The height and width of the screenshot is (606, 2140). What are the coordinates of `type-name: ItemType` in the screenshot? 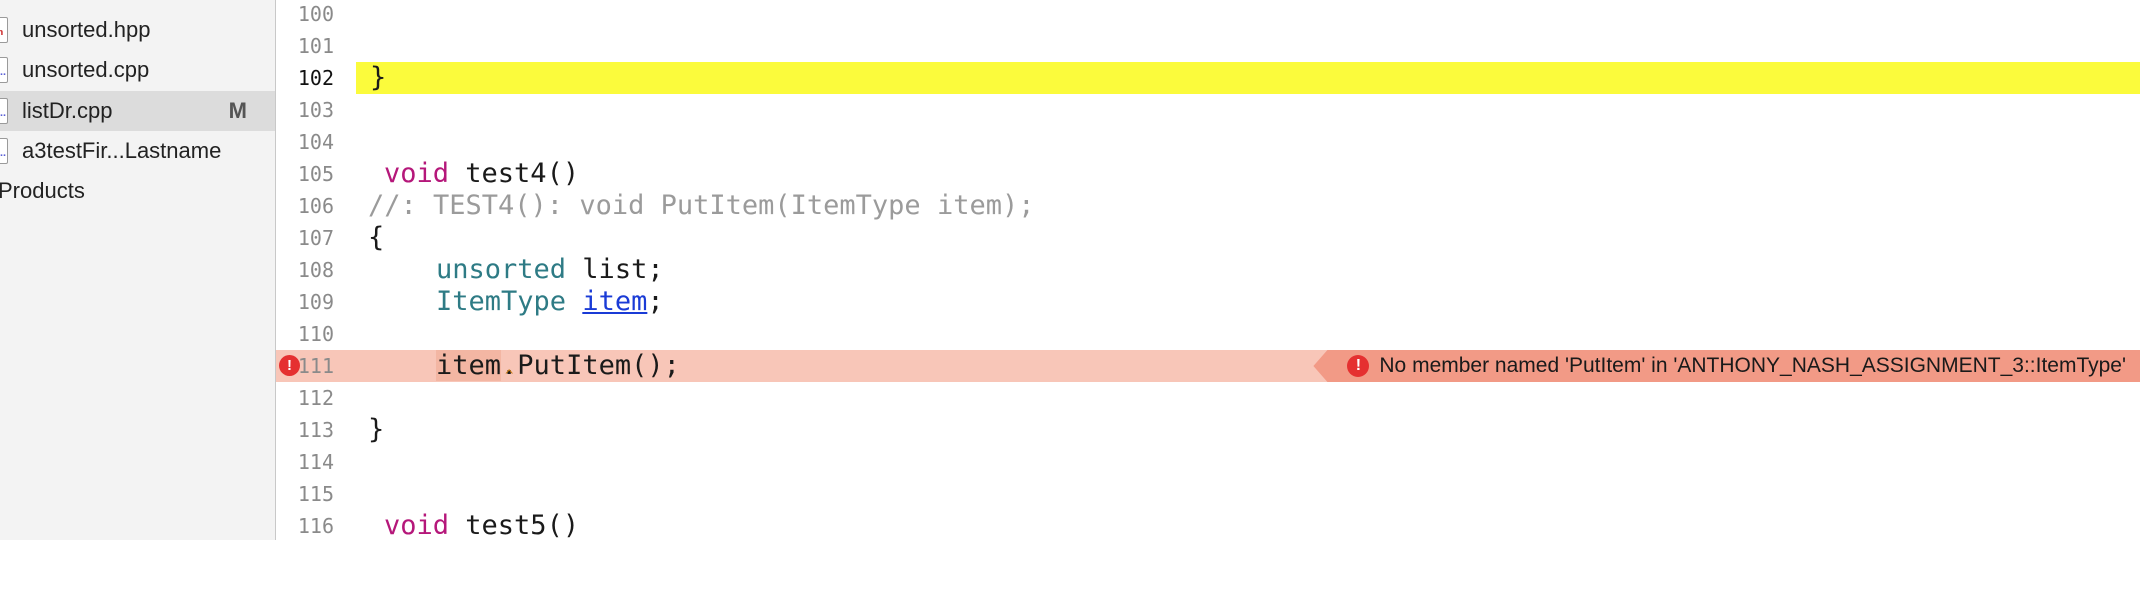 It's located at (501, 301).